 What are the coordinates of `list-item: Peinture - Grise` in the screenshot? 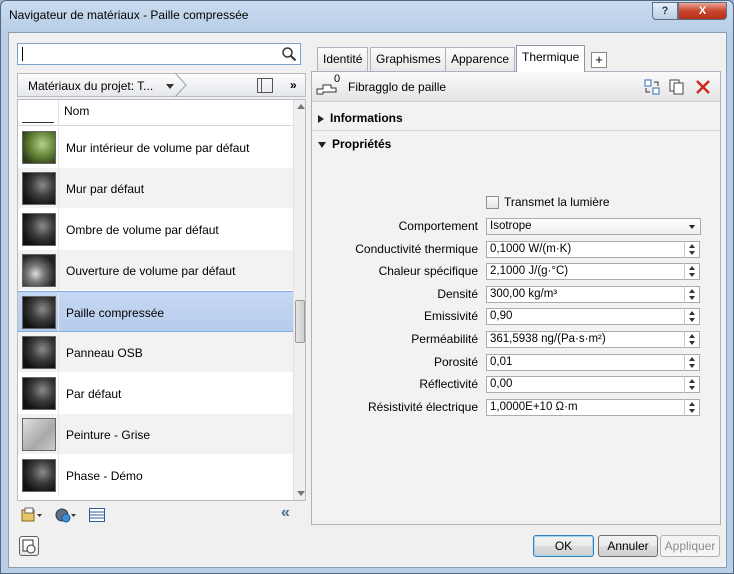 It's located at (155, 434).